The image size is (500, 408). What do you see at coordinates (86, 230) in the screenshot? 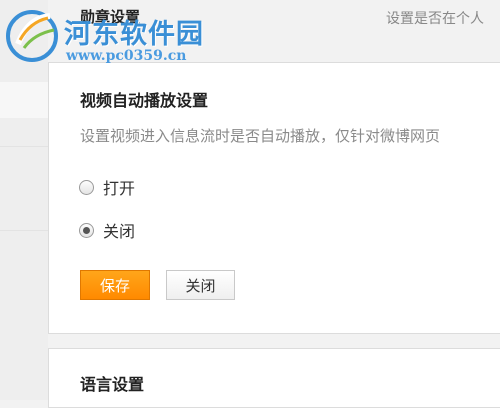
I see `radio-off-button` at bounding box center [86, 230].